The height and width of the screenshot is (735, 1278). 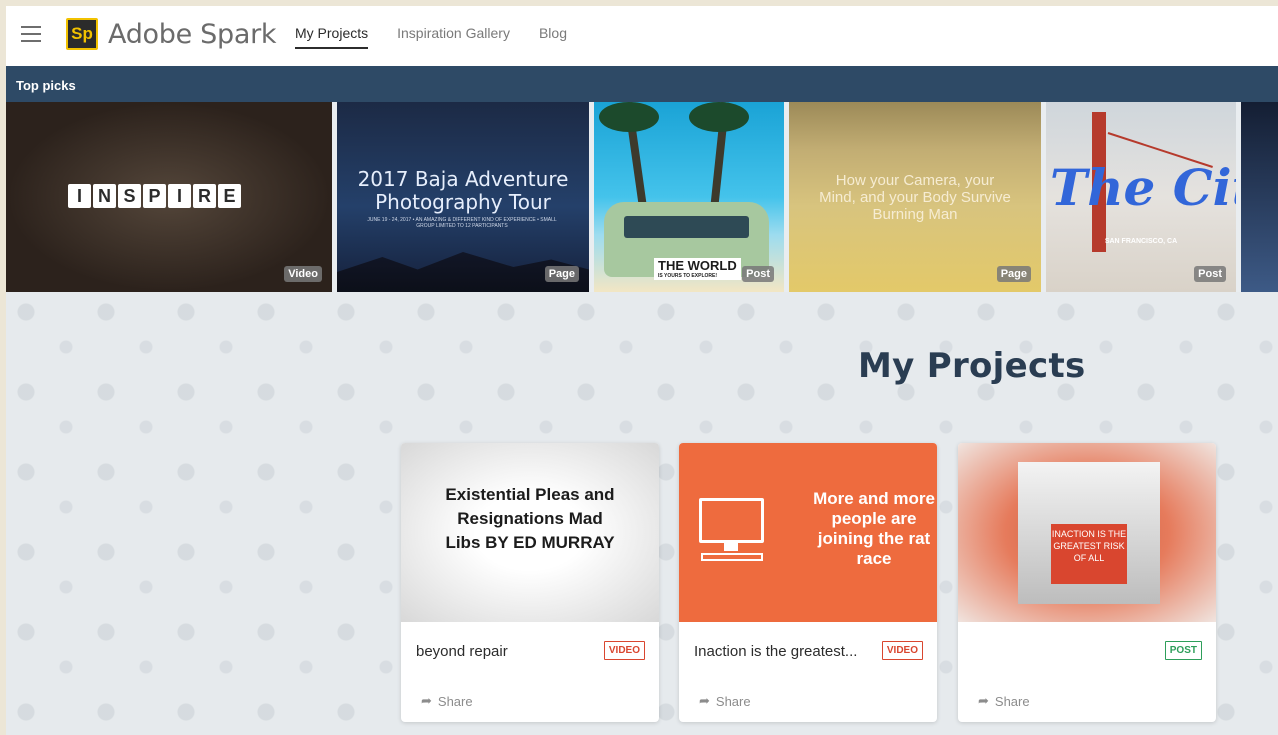 I want to click on project-type-badge: POST, so click(x=1183, y=650).